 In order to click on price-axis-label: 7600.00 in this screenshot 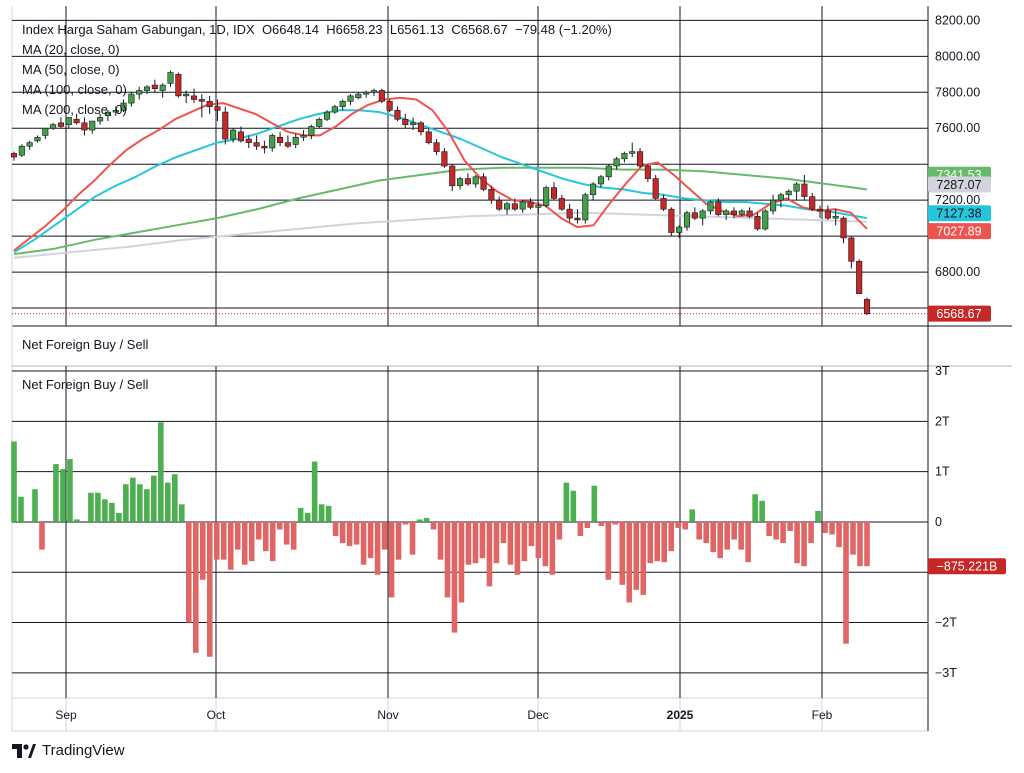, I will do `click(957, 128)`.